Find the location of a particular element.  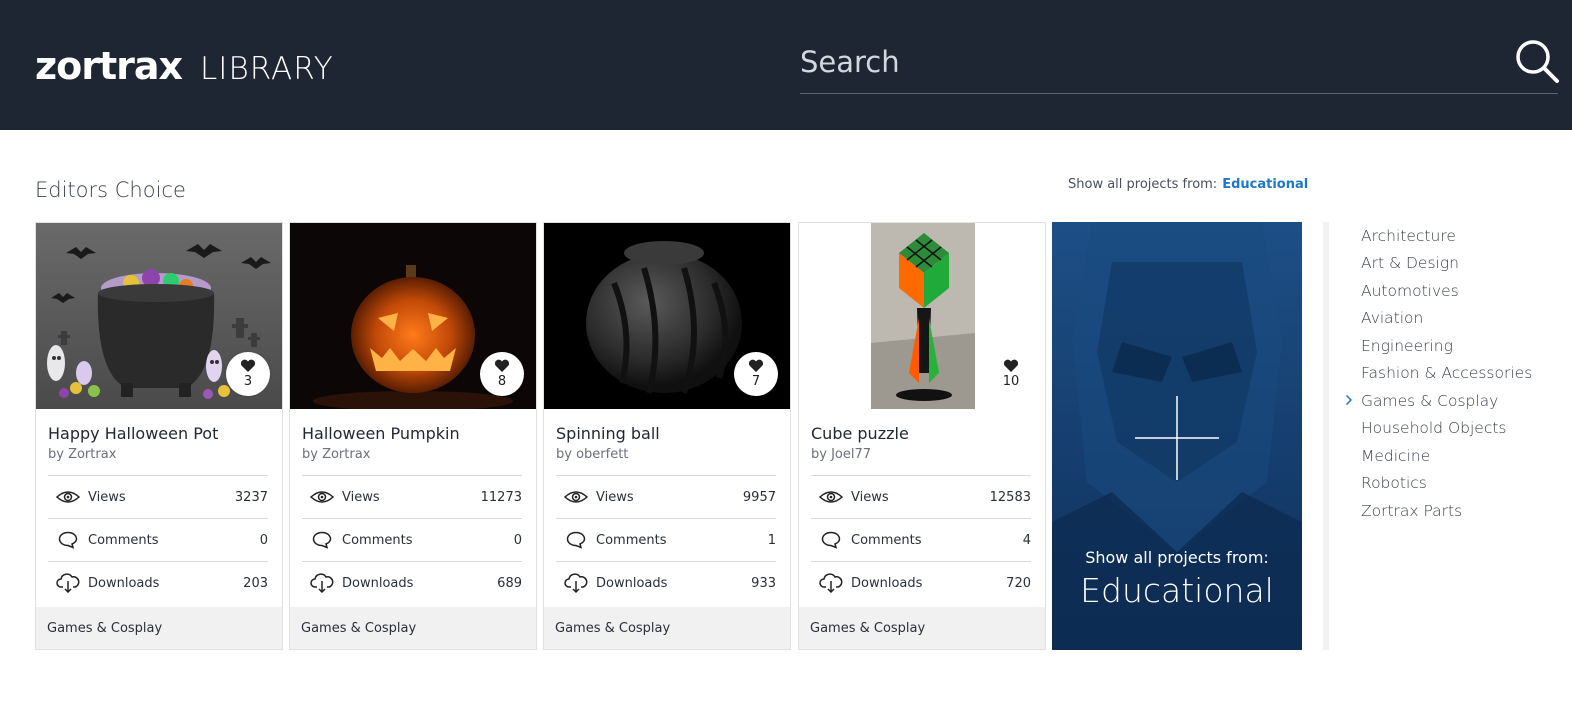

category-item-engineering: Engineering is located at coordinates (1446, 346).